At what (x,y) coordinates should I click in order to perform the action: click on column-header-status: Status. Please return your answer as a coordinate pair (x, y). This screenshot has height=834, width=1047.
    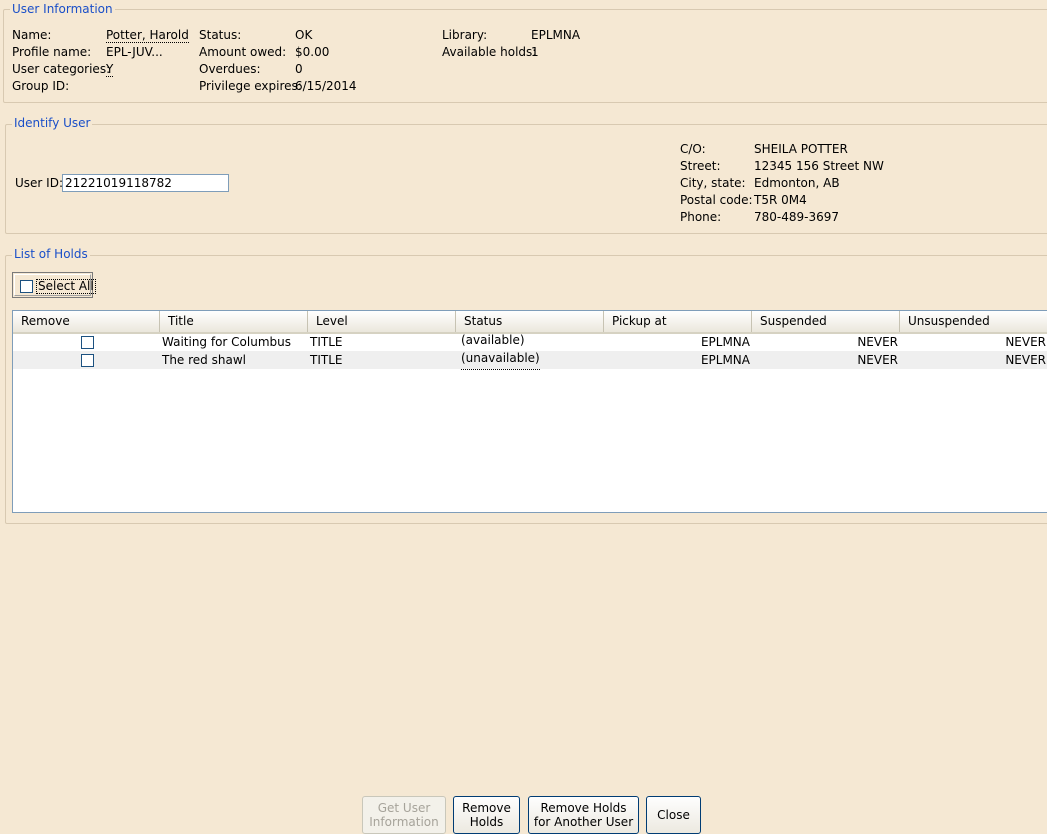
    Looking at the image, I should click on (530, 321).